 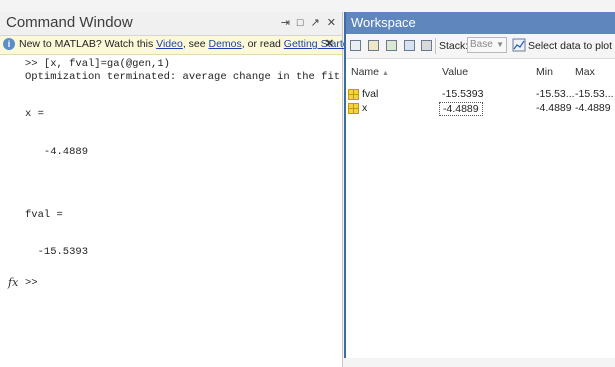 What do you see at coordinates (480, 23) in the screenshot?
I see `workspace-titlebar: Workspace` at bounding box center [480, 23].